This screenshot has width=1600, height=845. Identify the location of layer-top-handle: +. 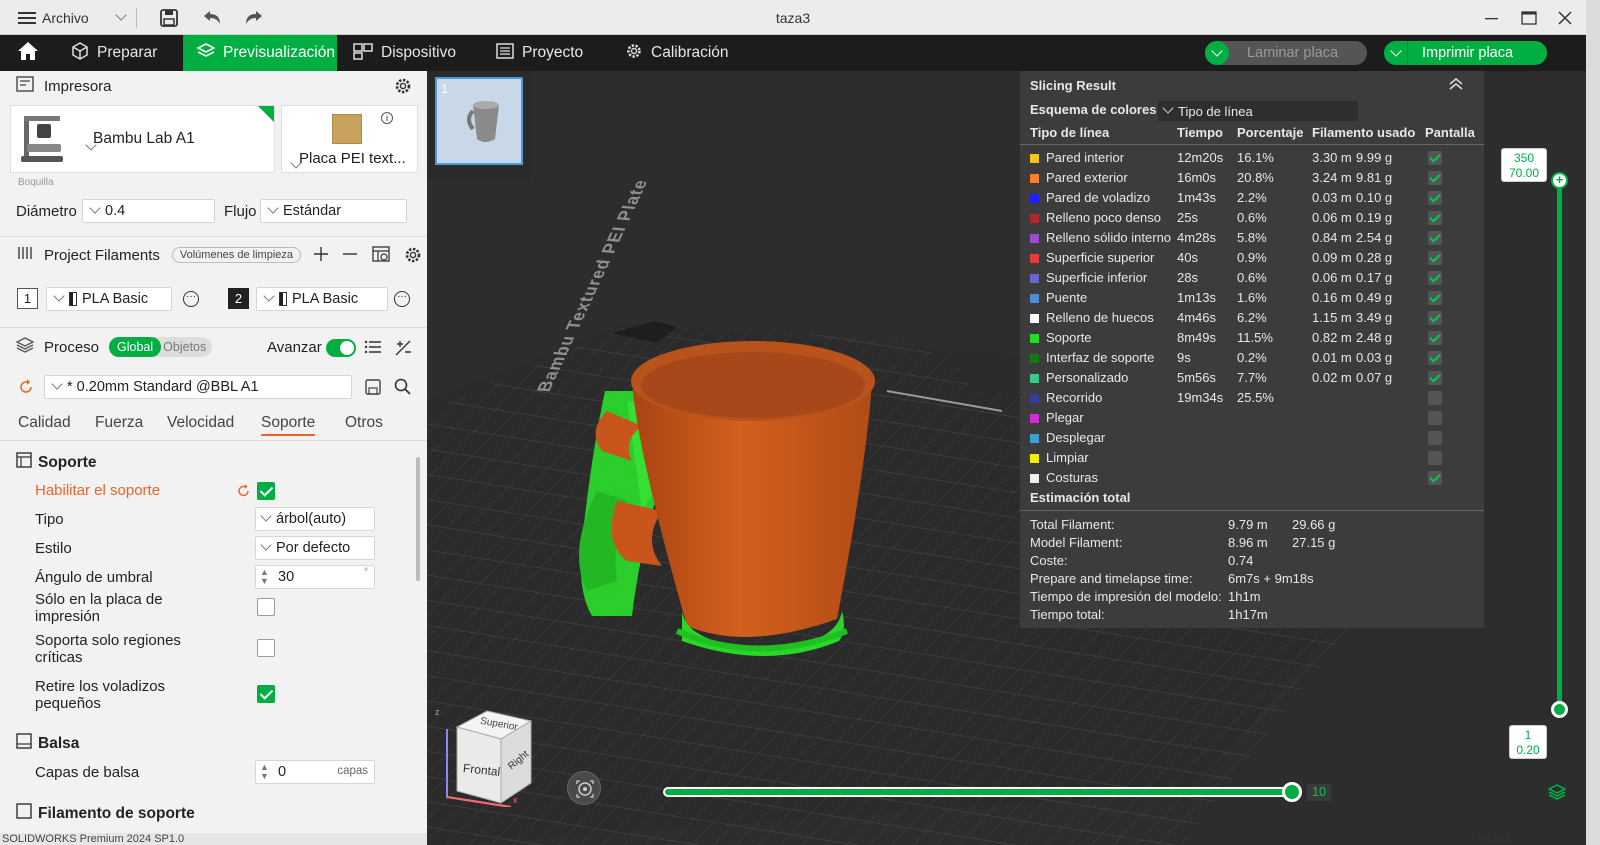
(1559, 180).